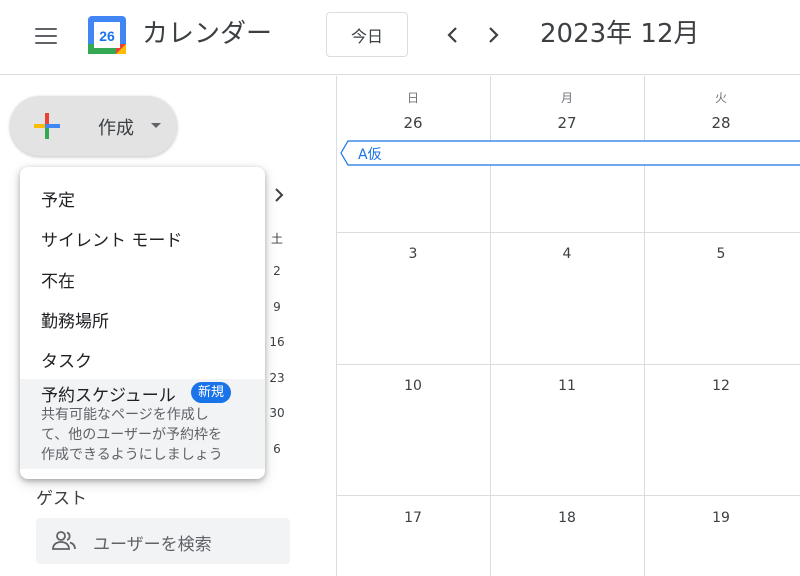  Describe the element at coordinates (58, 282) in the screenshot. I see `menu-item-label: 不在` at that location.